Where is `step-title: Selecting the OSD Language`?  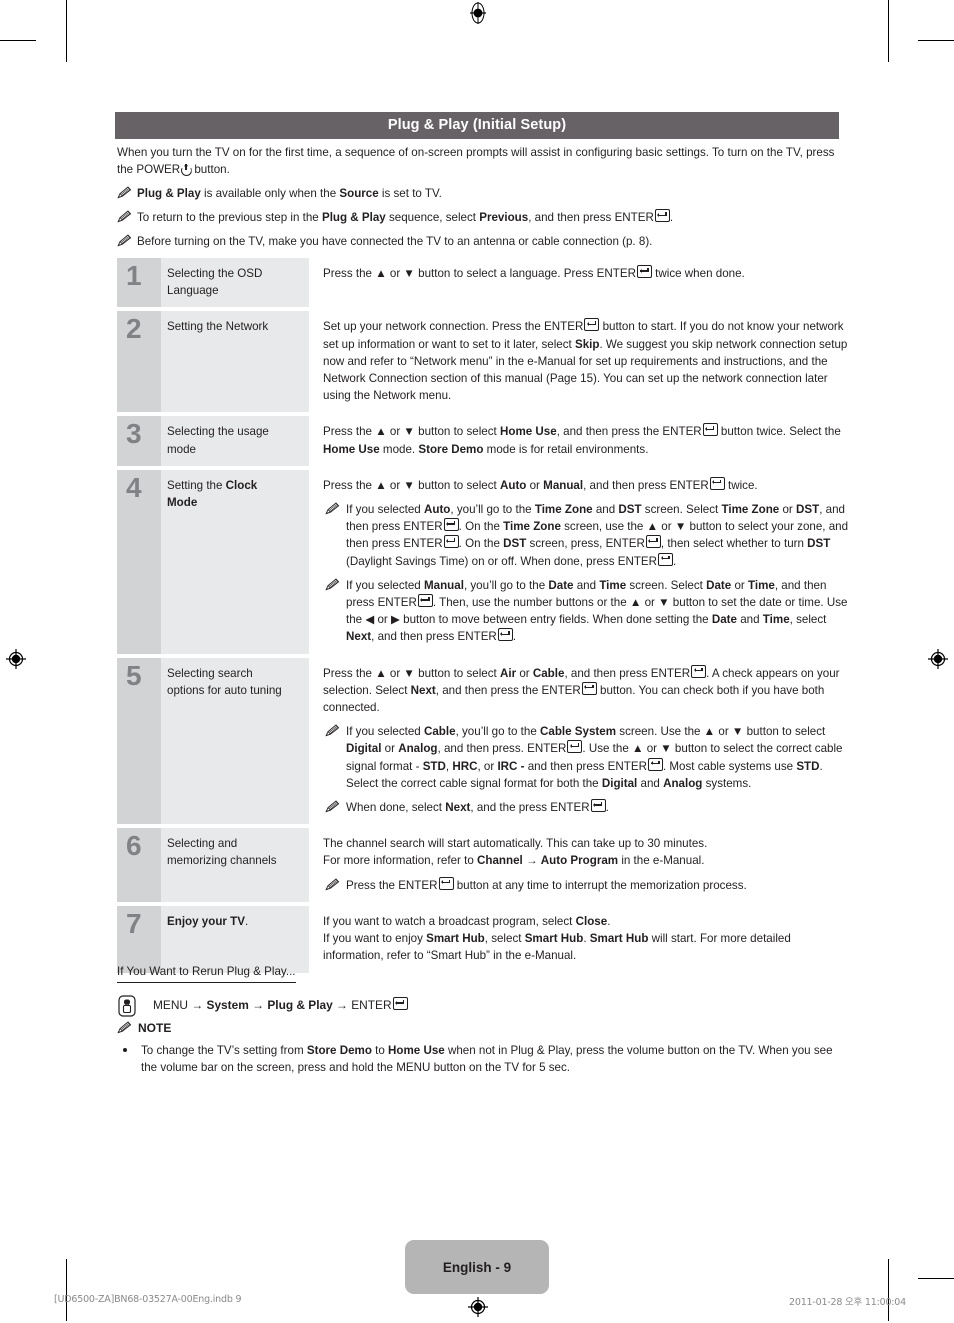 step-title: Selecting the OSD Language is located at coordinates (215, 282).